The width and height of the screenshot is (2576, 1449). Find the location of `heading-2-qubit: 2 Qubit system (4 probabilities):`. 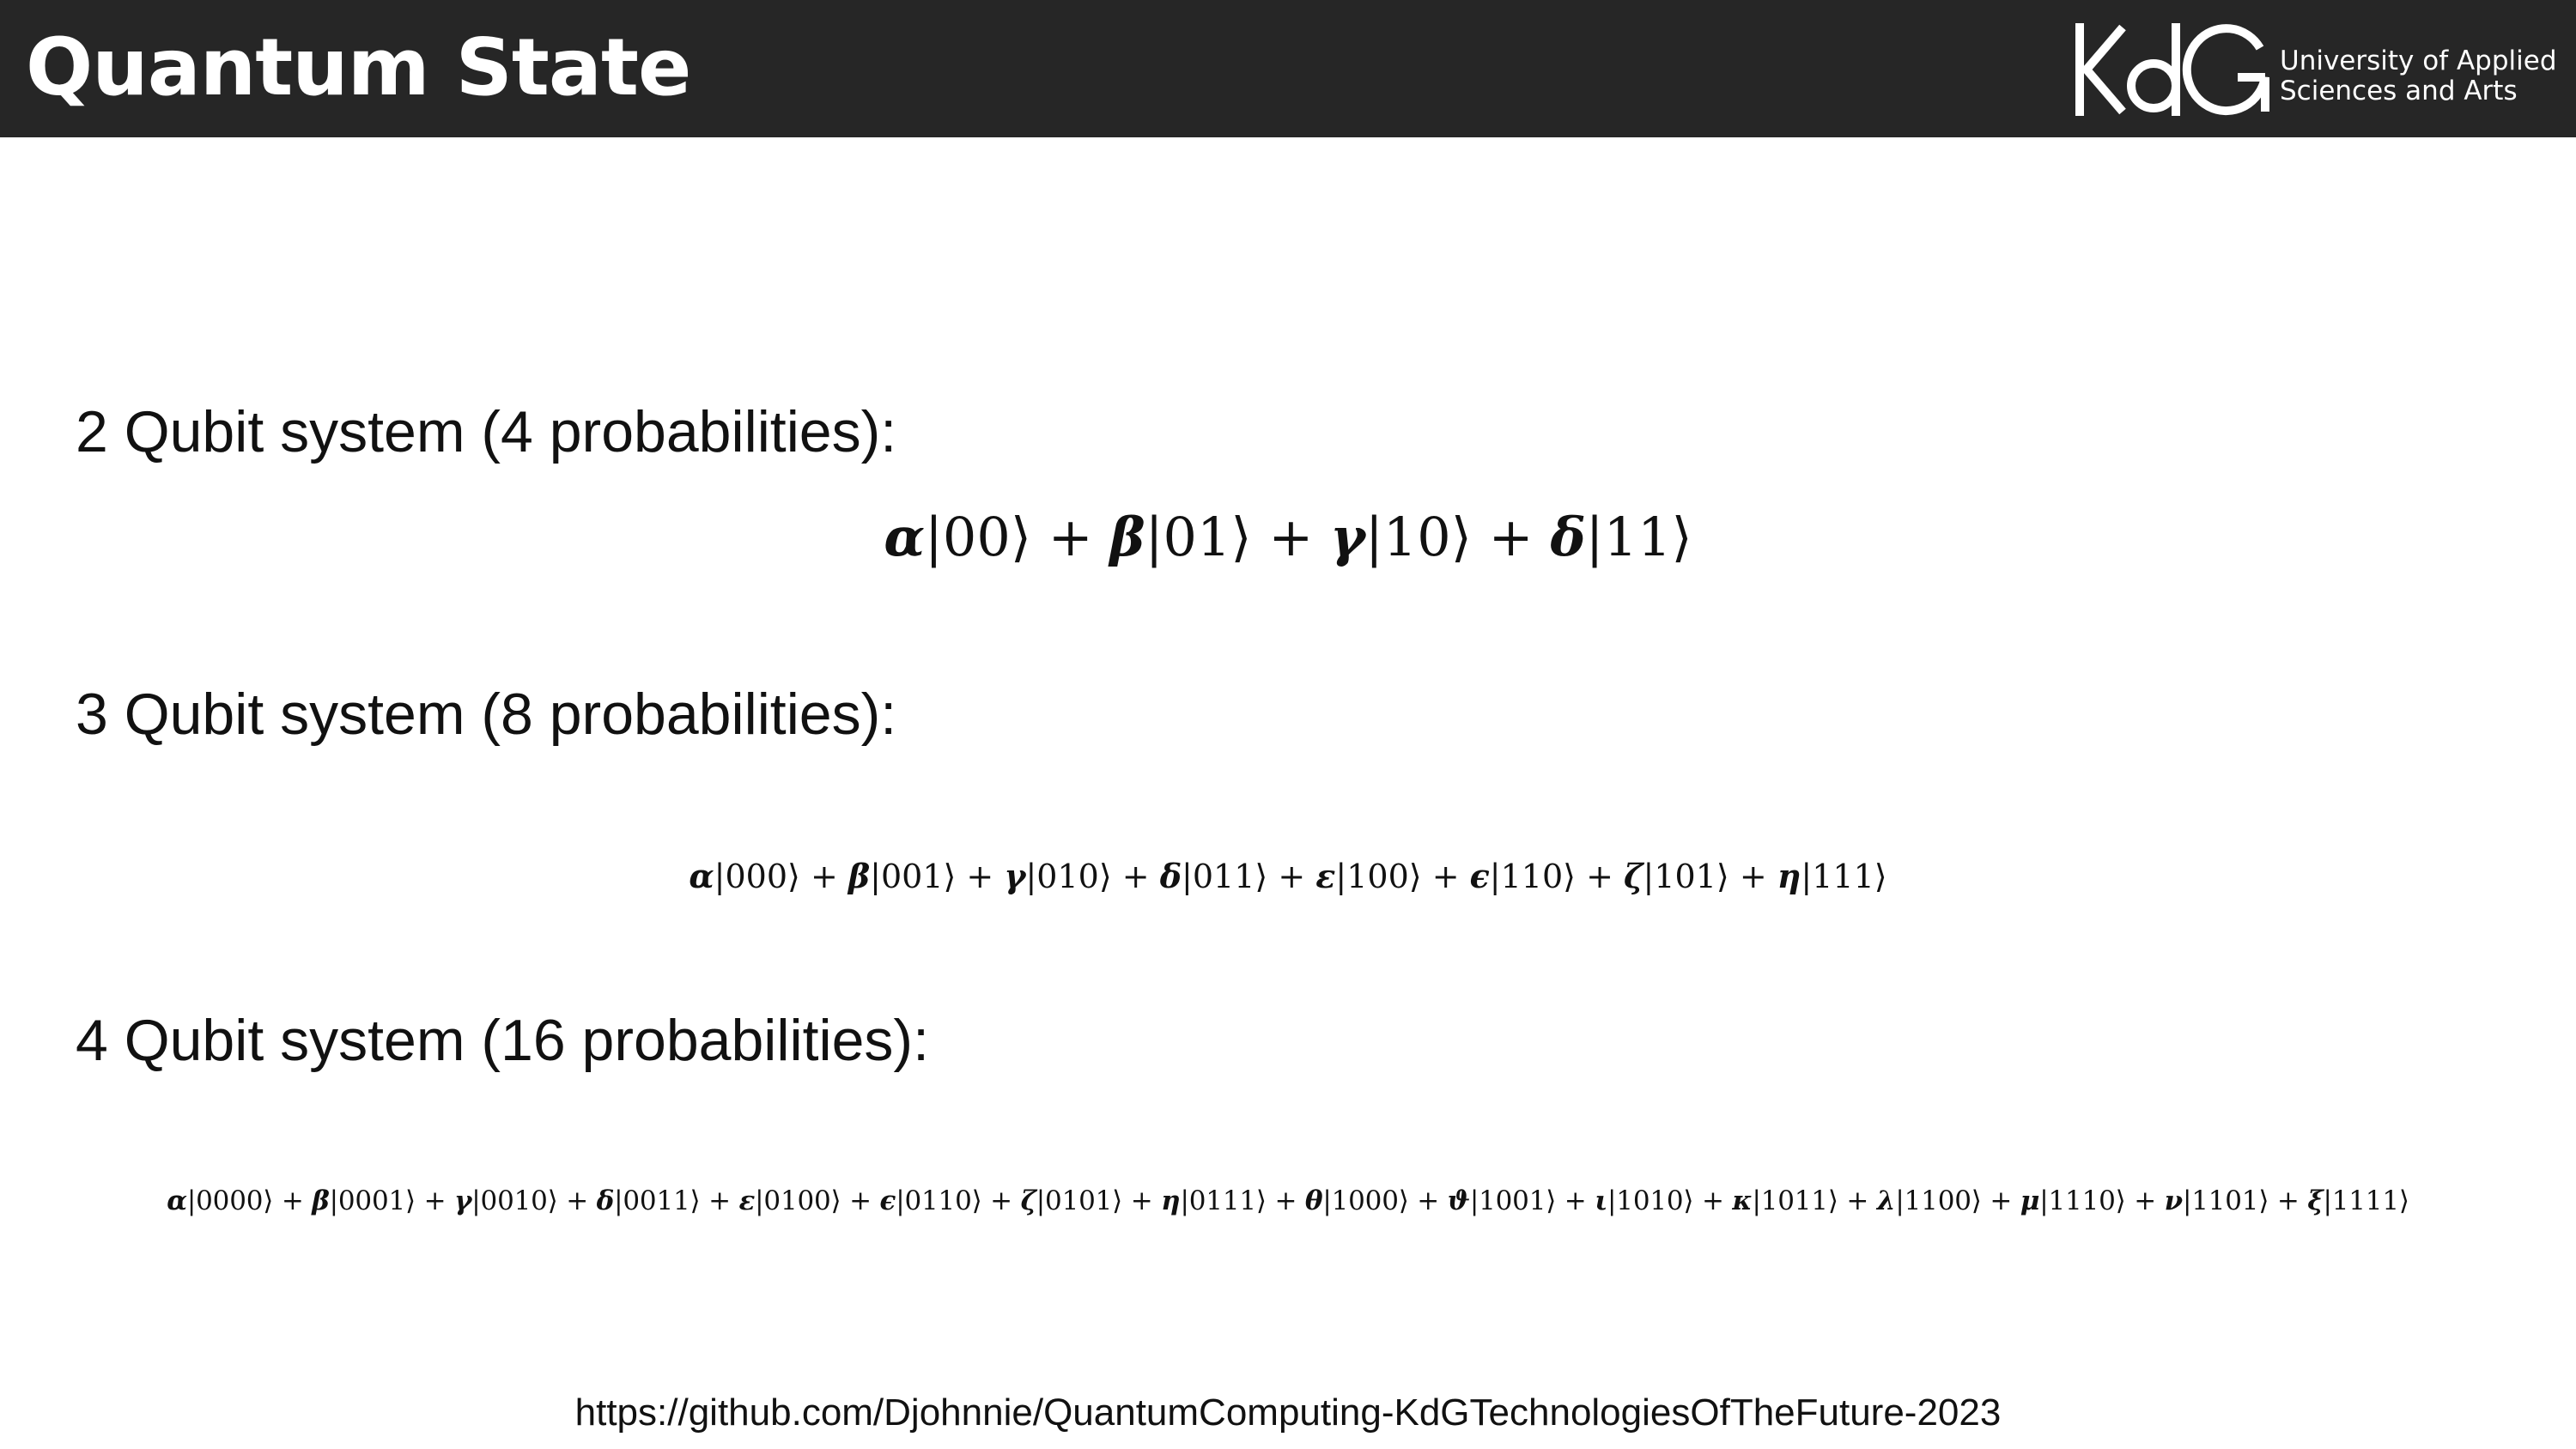

heading-2-qubit: 2 Qubit system (4 probabilities): is located at coordinates (486, 431).